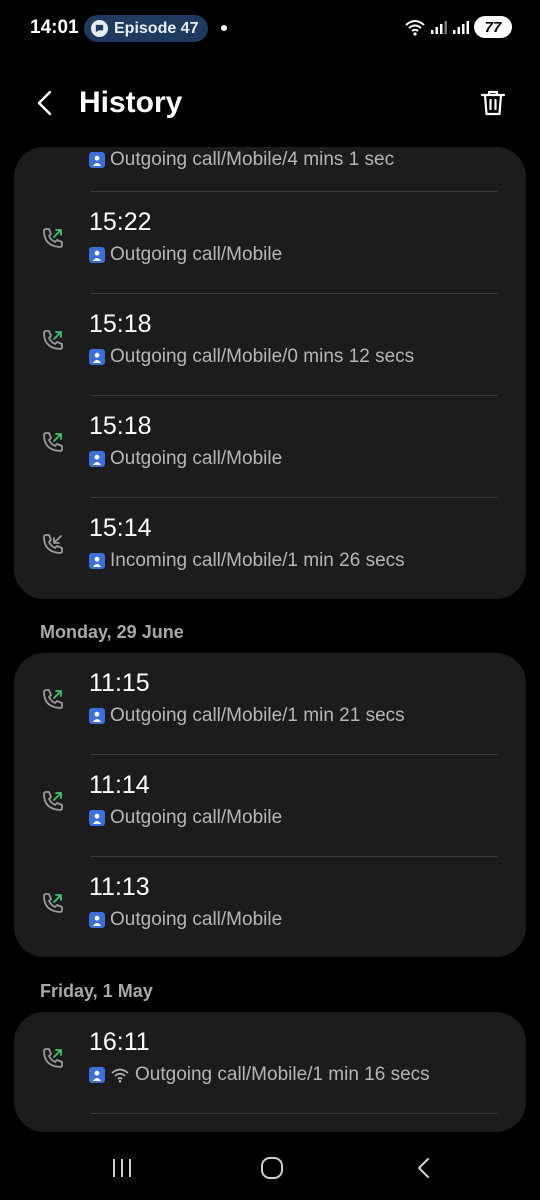  Describe the element at coordinates (270, 1063) in the screenshot. I see `call-log-row: 16:11 Outgoing call/Mobile/1 min 16 secs` at that location.